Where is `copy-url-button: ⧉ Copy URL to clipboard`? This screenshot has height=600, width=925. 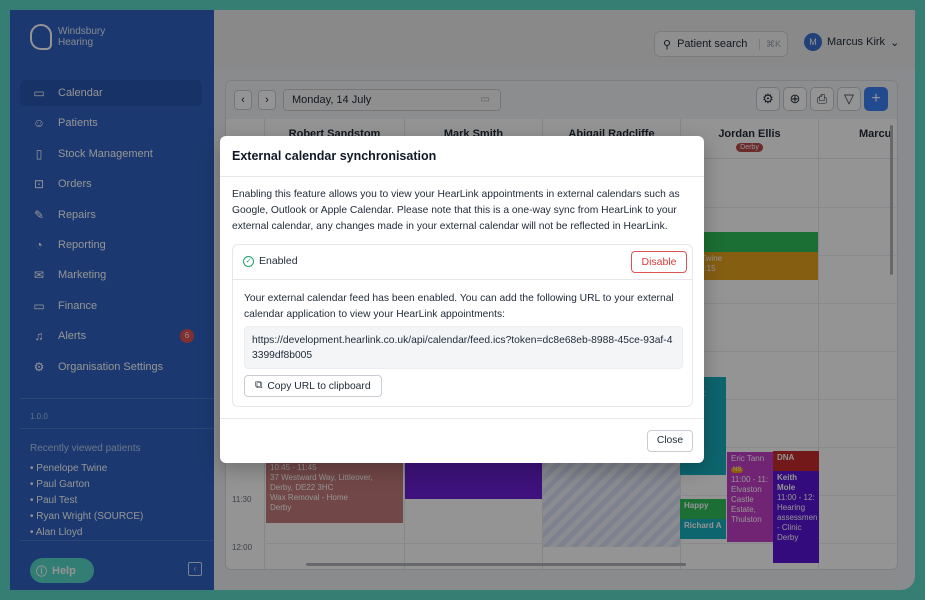
copy-url-button: ⧉ Copy URL to clipboard is located at coordinates (313, 386).